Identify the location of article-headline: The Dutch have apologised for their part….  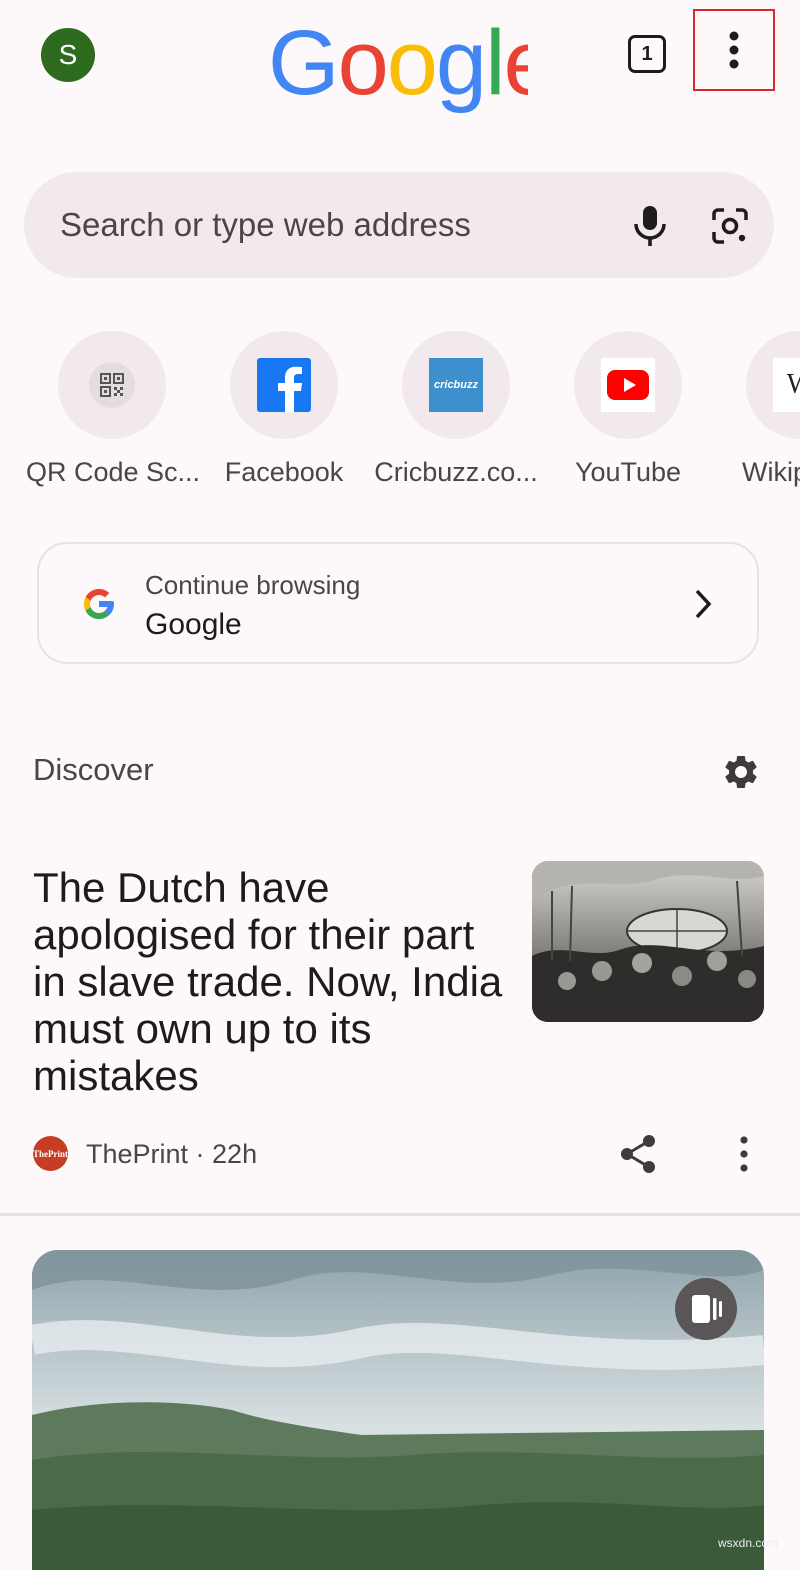
(268, 981).